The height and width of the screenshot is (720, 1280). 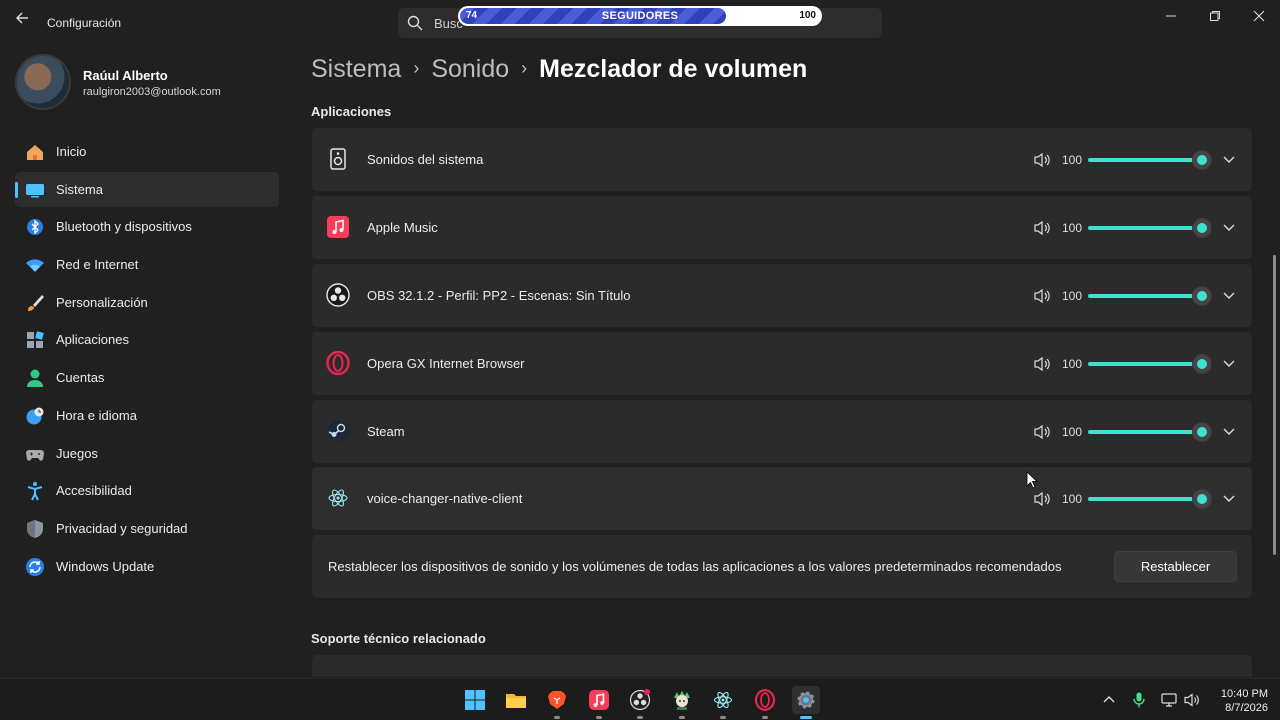 I want to click on sidebar-item-bluetooth: Bluetooth y dispositivos, so click(x=147, y=226).